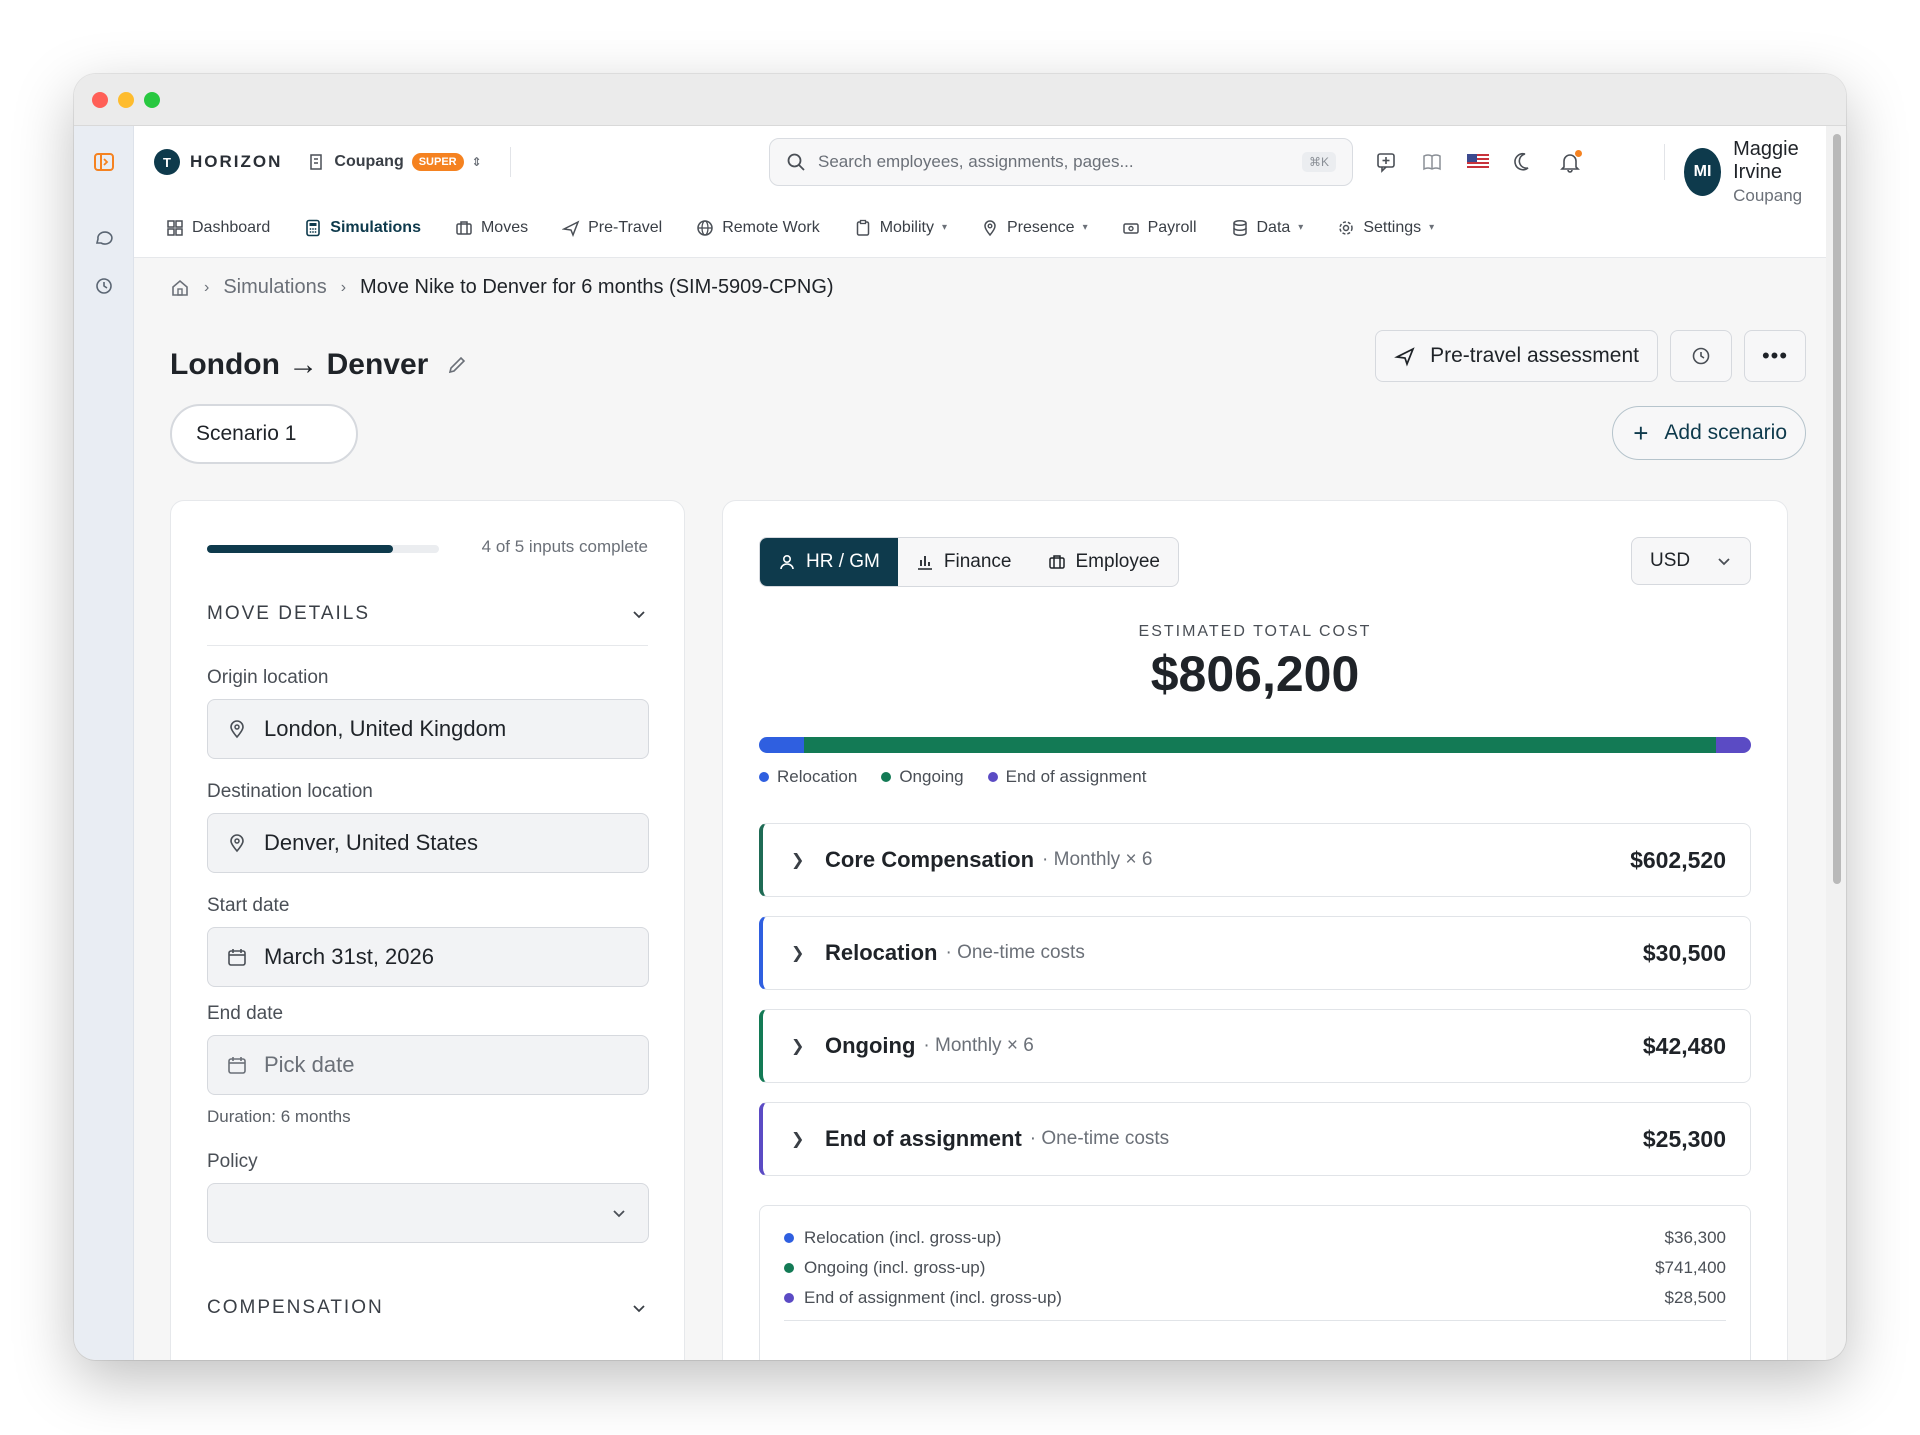  What do you see at coordinates (1570, 162) in the screenshot?
I see `notifications-bell-icon` at bounding box center [1570, 162].